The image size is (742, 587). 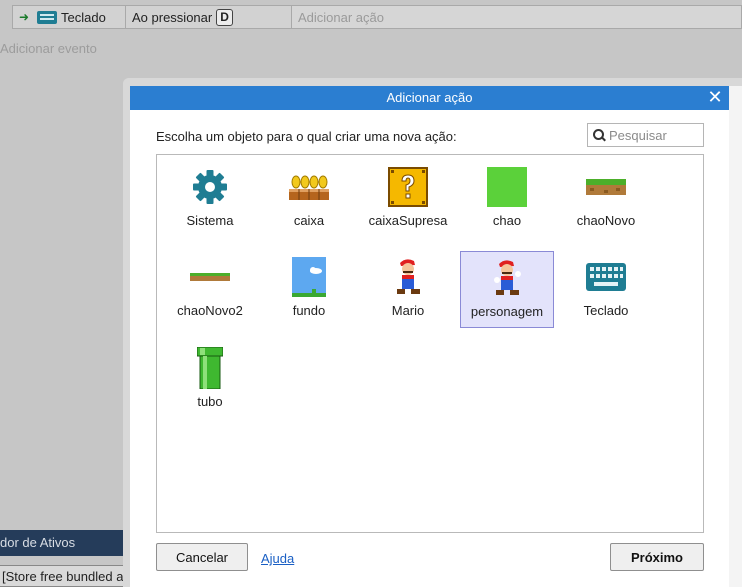 I want to click on cancel-button: Cancelar, so click(x=202, y=557).